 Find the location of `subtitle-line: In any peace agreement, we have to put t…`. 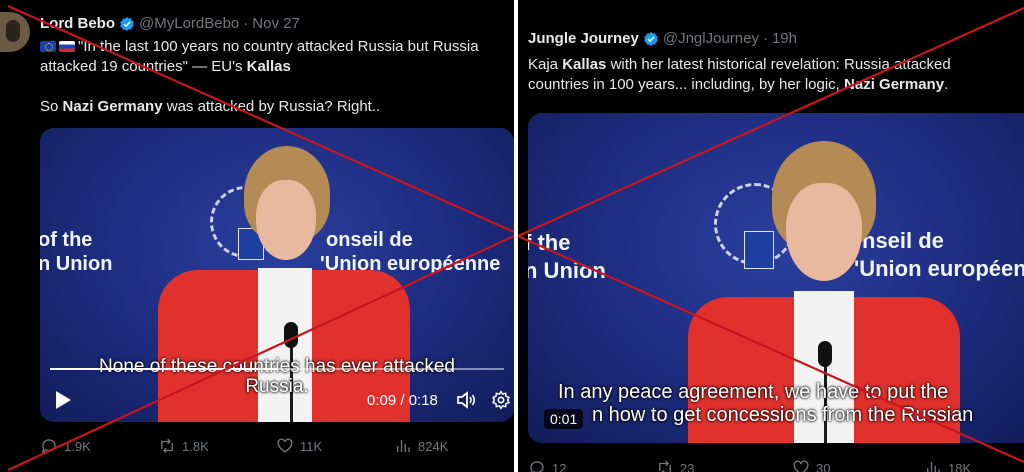

subtitle-line: In any peace agreement, we have to put t… is located at coordinates (753, 392).